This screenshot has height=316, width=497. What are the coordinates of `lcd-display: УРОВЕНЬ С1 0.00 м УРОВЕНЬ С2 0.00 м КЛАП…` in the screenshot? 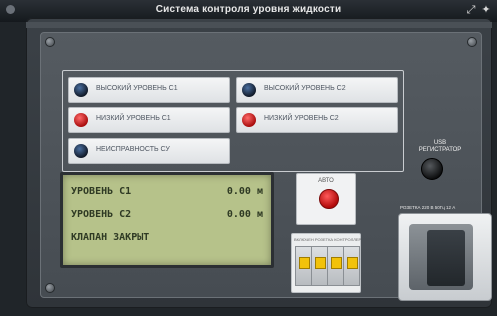 It's located at (167, 220).